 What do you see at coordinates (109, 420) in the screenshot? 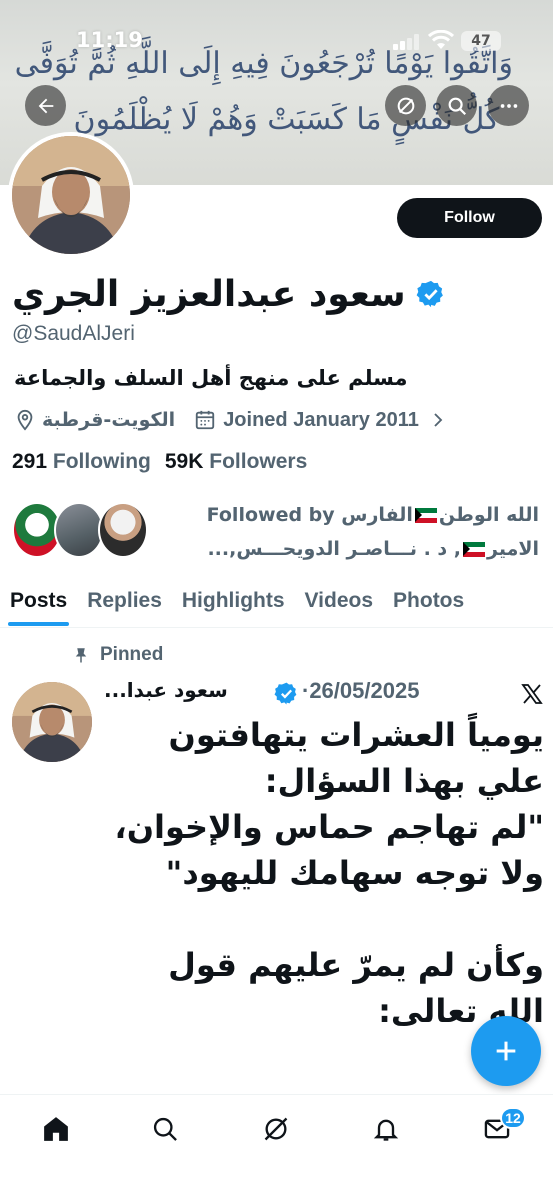
I see `profile-location: الكويت-قرطبة` at bounding box center [109, 420].